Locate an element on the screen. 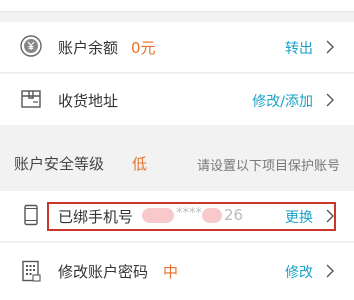 The image size is (354, 300). address-label: 收货地址 is located at coordinates (88, 101).